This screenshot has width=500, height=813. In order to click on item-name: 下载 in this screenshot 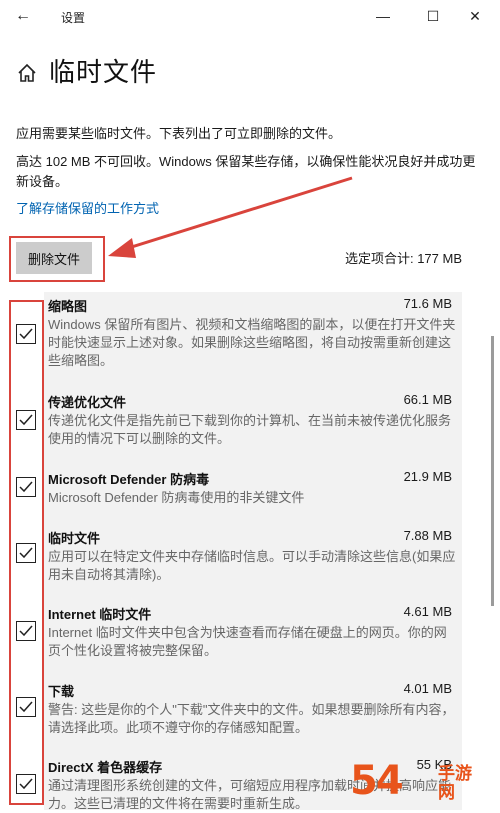, I will do `click(61, 691)`.